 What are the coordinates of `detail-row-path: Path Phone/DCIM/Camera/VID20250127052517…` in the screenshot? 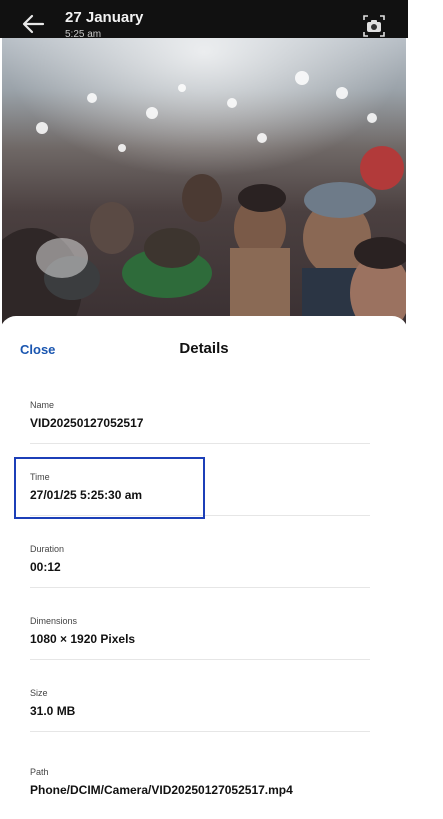 It's located at (215, 782).